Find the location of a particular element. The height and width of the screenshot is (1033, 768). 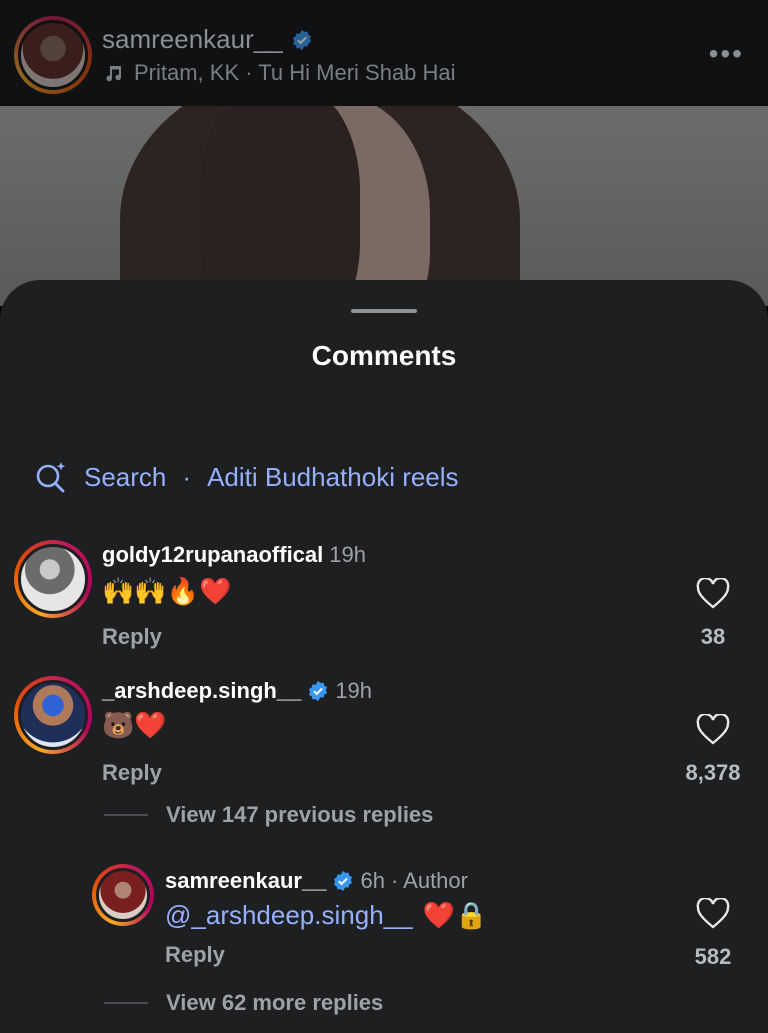

view-more-text: View 62 more replies is located at coordinates (275, 1002).